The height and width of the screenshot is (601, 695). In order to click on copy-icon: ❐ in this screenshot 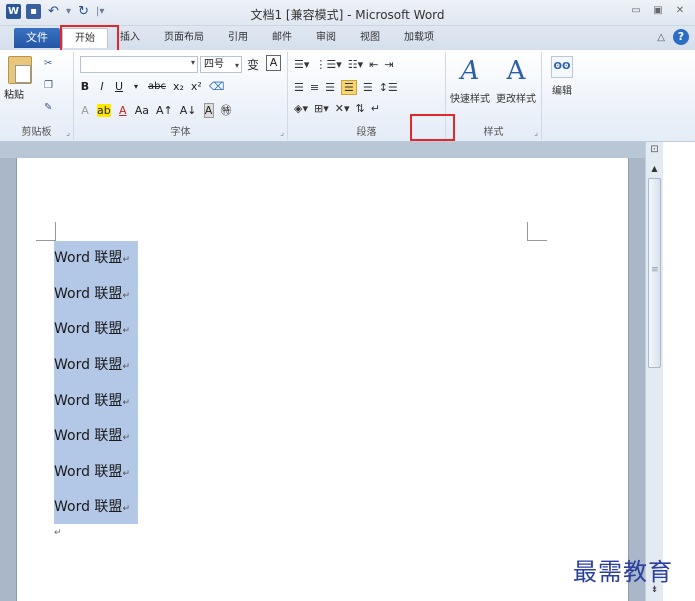, I will do `click(48, 85)`.